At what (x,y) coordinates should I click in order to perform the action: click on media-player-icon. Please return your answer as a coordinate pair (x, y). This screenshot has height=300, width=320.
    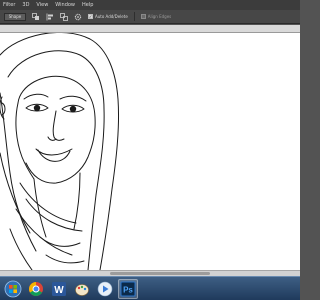
    Looking at the image, I should click on (105, 289).